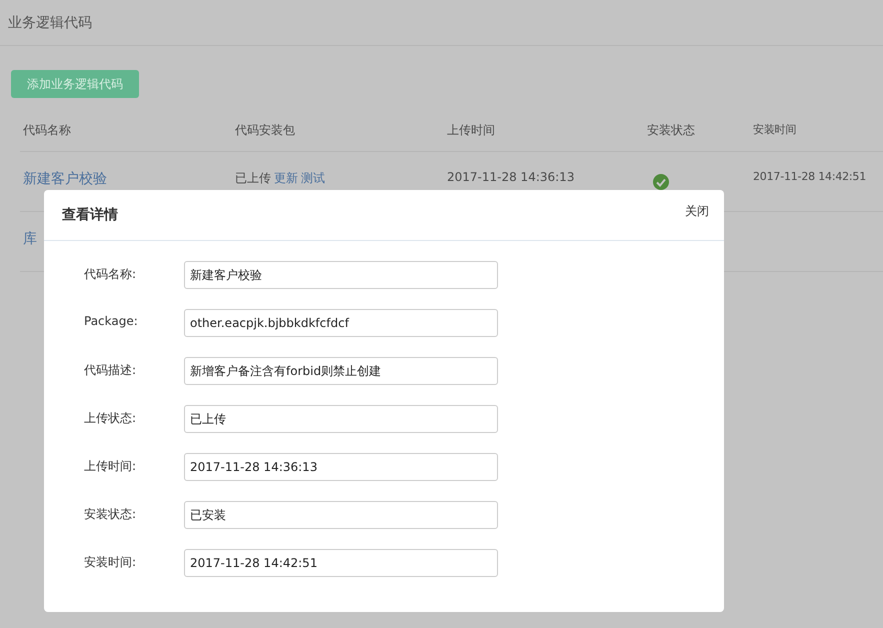 Image resolution: width=883 pixels, height=628 pixels. What do you see at coordinates (110, 418) in the screenshot?
I see `field-label: 上传状态:` at bounding box center [110, 418].